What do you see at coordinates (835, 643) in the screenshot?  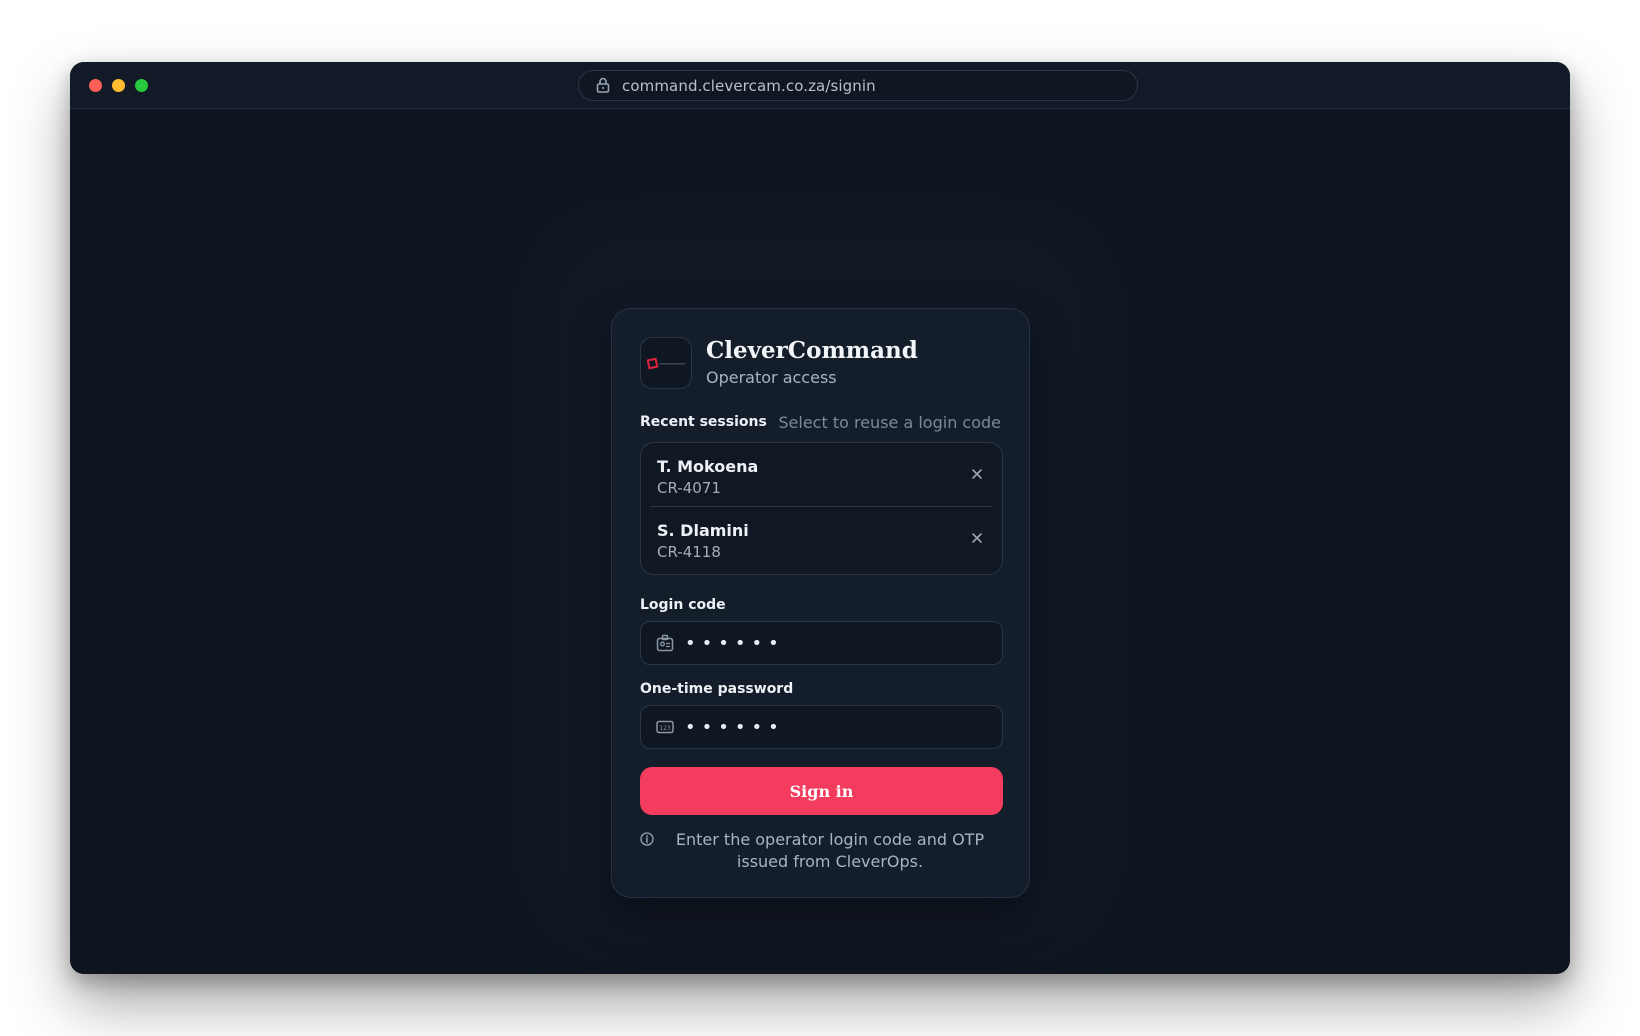 I see `login-code-input` at bounding box center [835, 643].